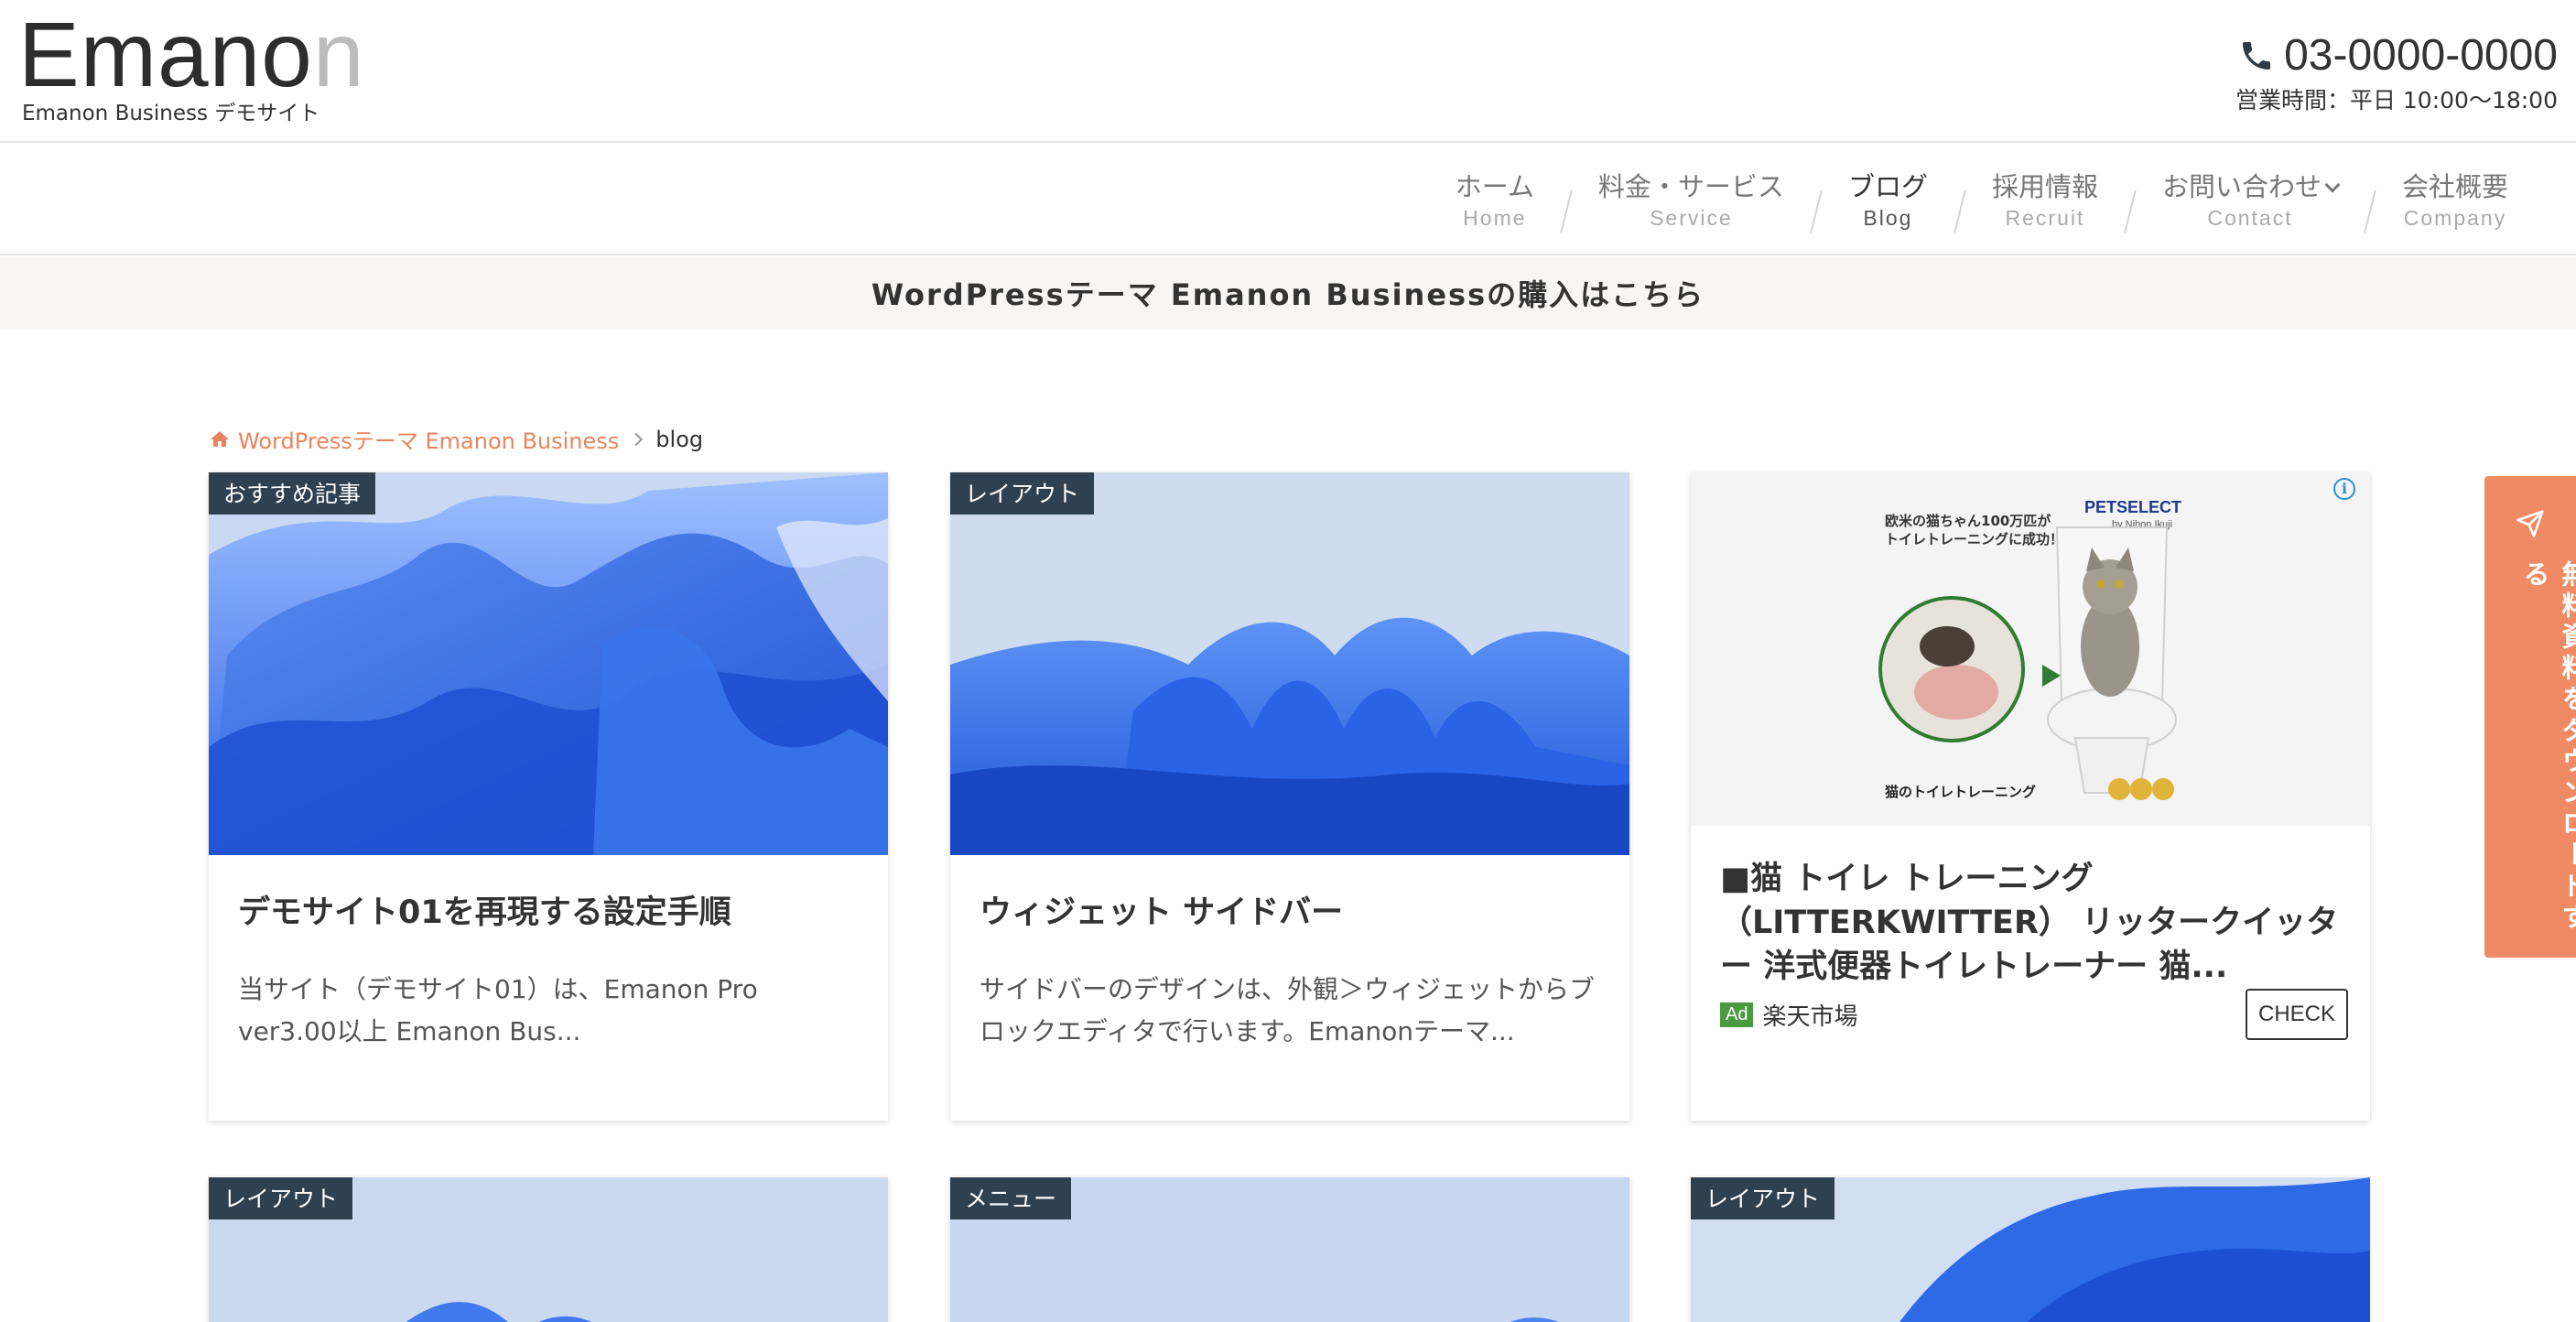 Image resolution: width=2576 pixels, height=1322 pixels. I want to click on nav-sublabel: Home, so click(1495, 218).